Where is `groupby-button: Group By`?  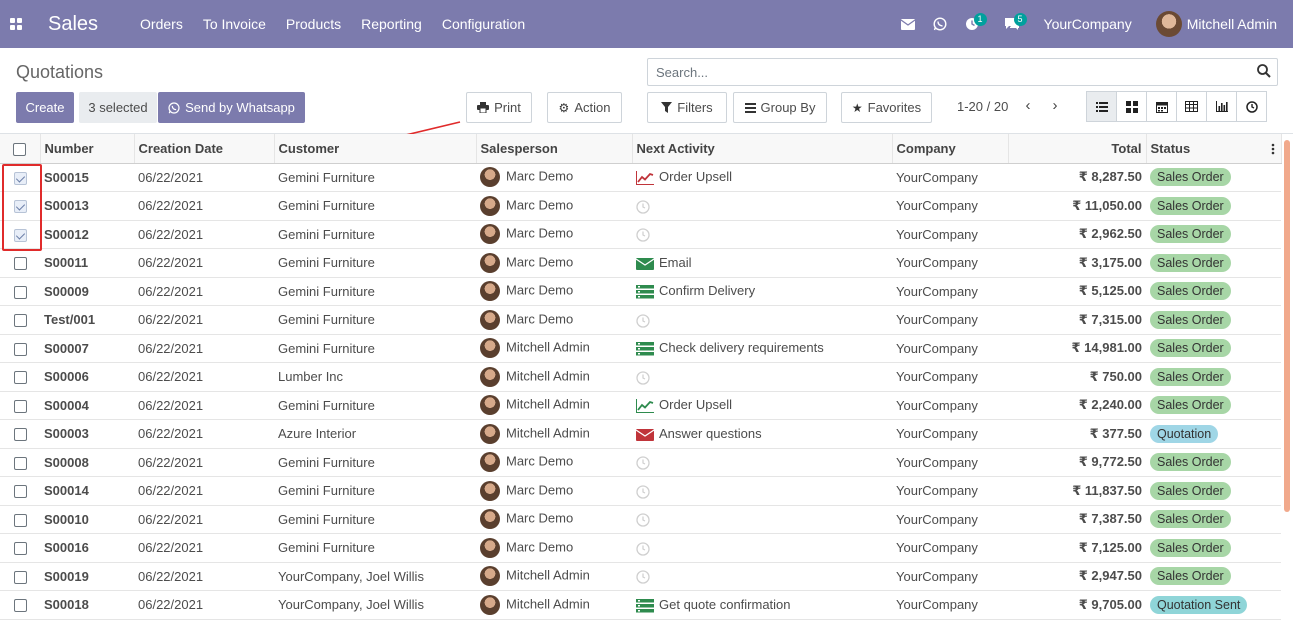
groupby-button: Group By is located at coordinates (780, 107).